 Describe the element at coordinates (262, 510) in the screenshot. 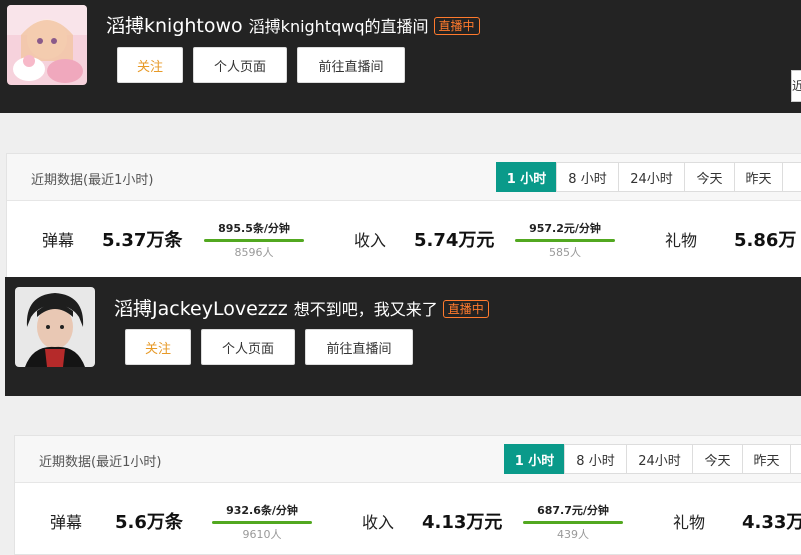

I see `danmu-rate: 932.6条/分钟` at that location.